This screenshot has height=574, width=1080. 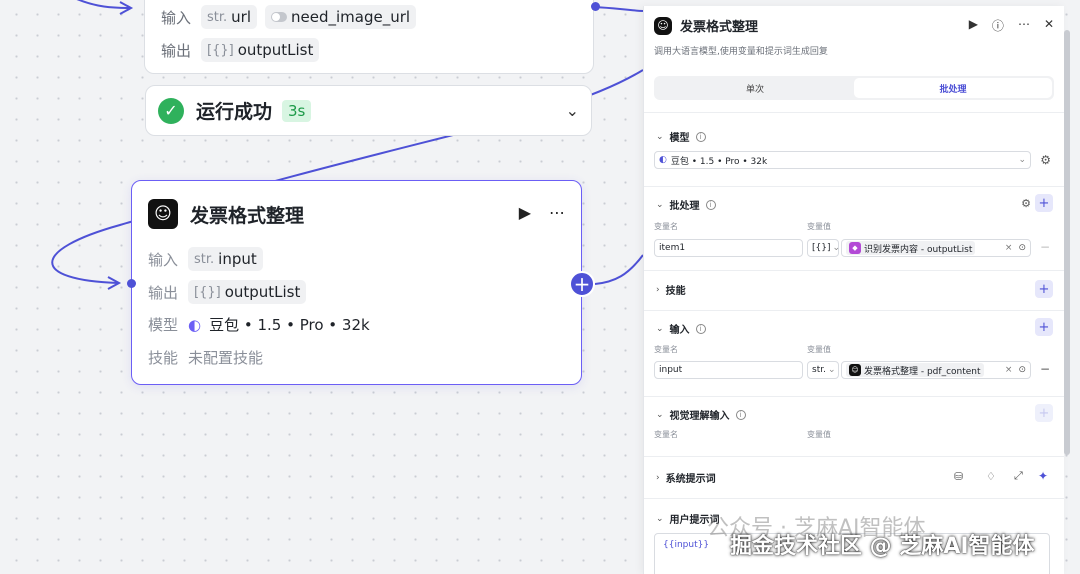 What do you see at coordinates (289, 325) in the screenshot?
I see `model-value: 豆包 • 1.5 • Pro • 32k` at bounding box center [289, 325].